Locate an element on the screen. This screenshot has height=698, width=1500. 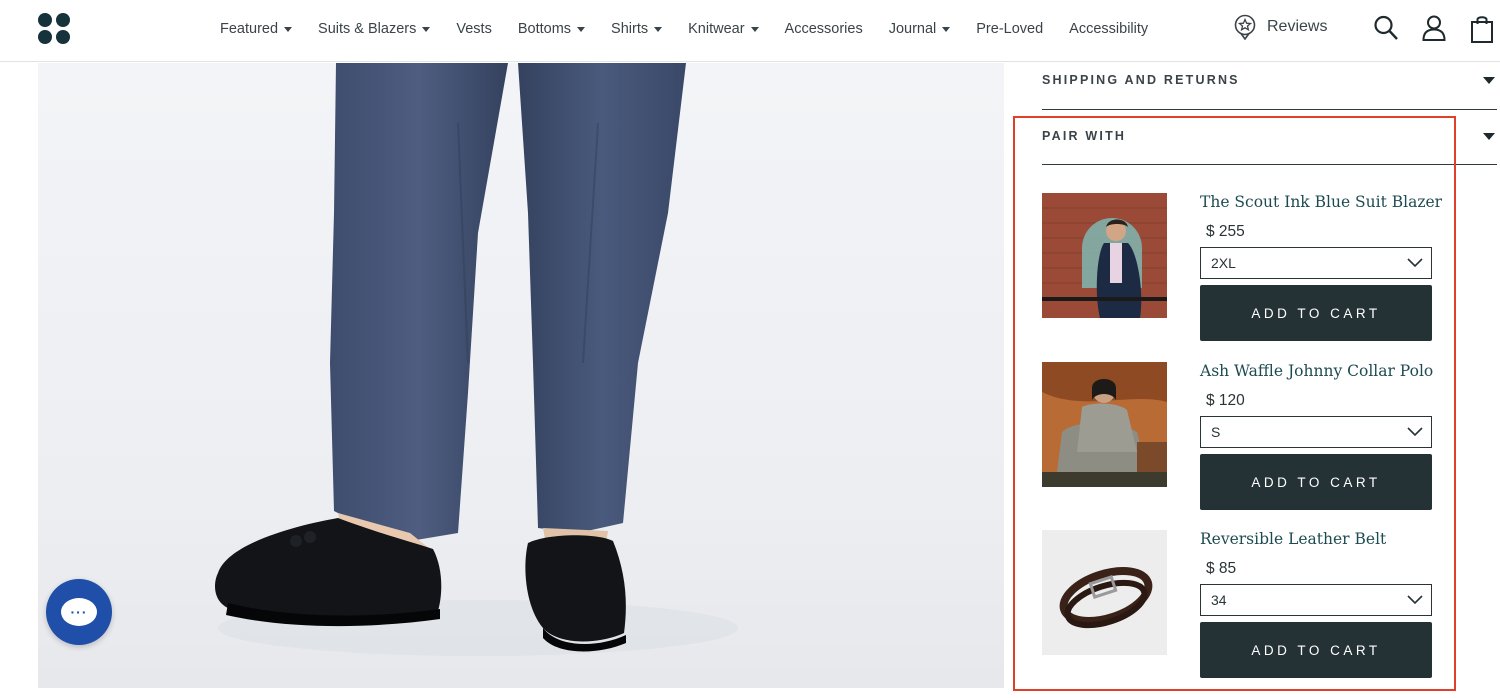
product-price: $ 85 is located at coordinates (1221, 568).